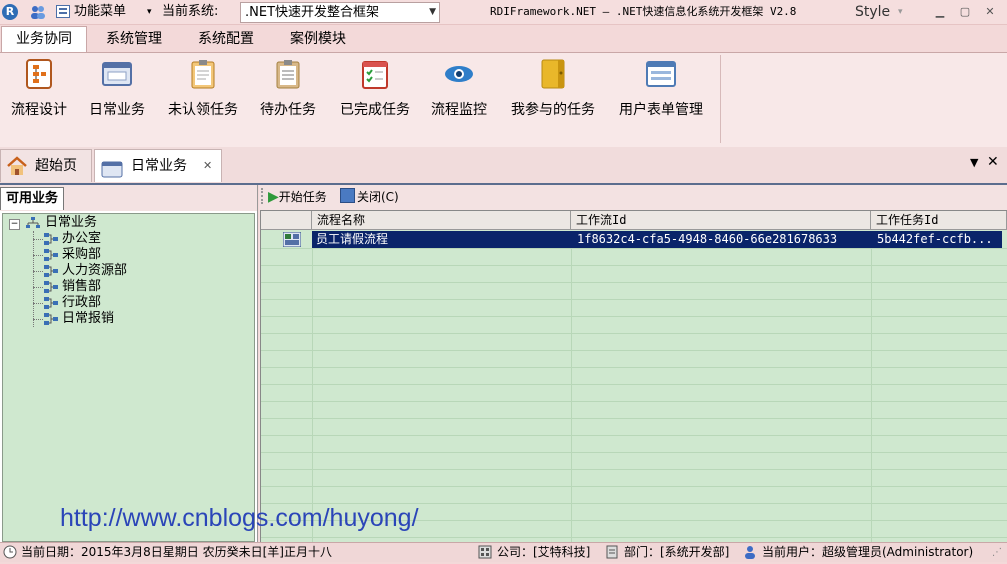 Image resolution: width=1007 pixels, height=564 pixels. I want to click on folder-icon, so click(553, 74).